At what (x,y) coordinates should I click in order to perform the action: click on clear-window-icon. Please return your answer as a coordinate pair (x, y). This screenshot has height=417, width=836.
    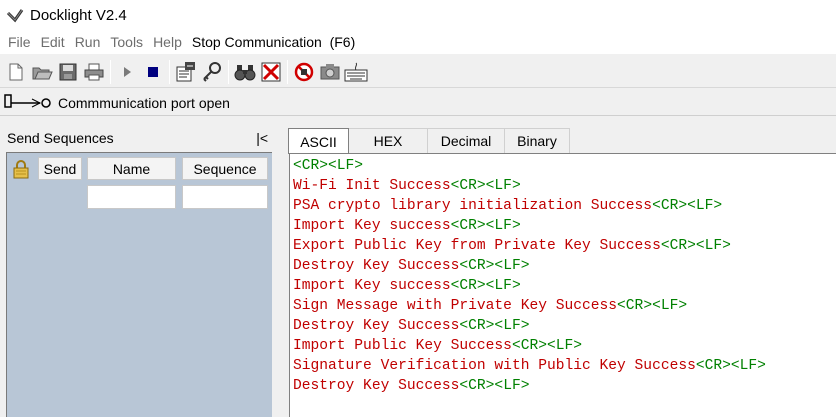
    Looking at the image, I should click on (271, 72).